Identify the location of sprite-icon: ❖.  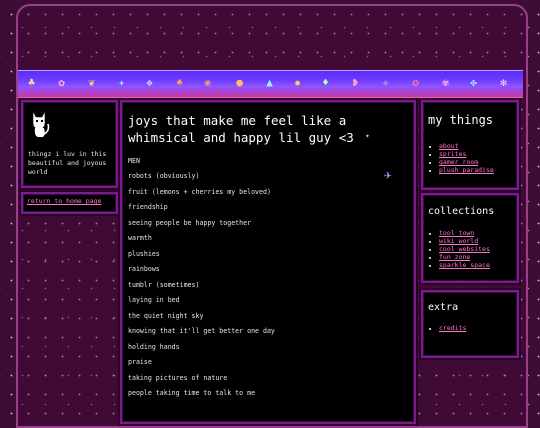
(149, 82).